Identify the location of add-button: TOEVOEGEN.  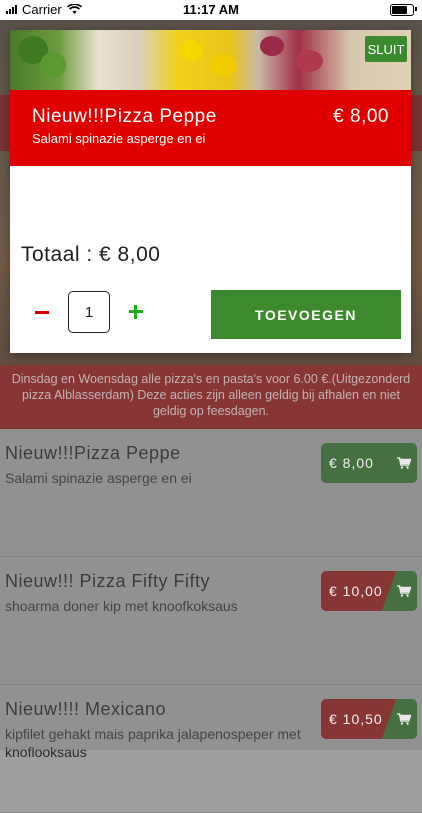
(306, 314).